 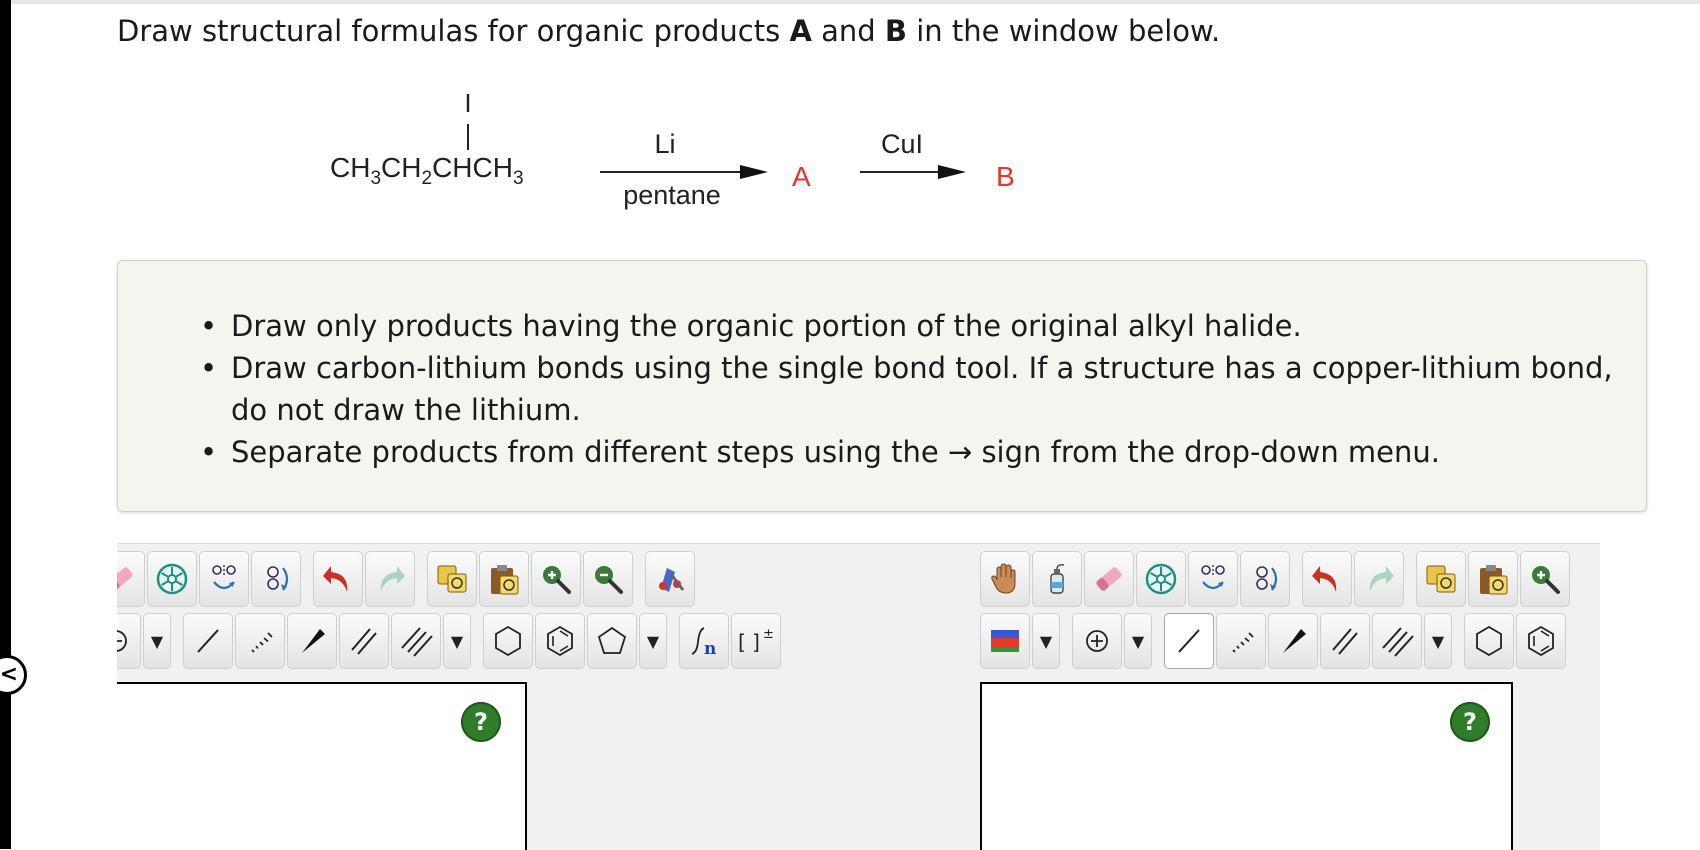 I want to click on drawing-canvas-right: ?, so click(x=1246, y=766).